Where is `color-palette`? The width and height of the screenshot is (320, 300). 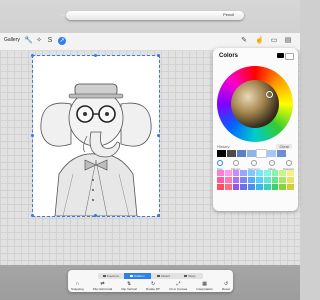
color-palette is located at coordinates (255, 180).